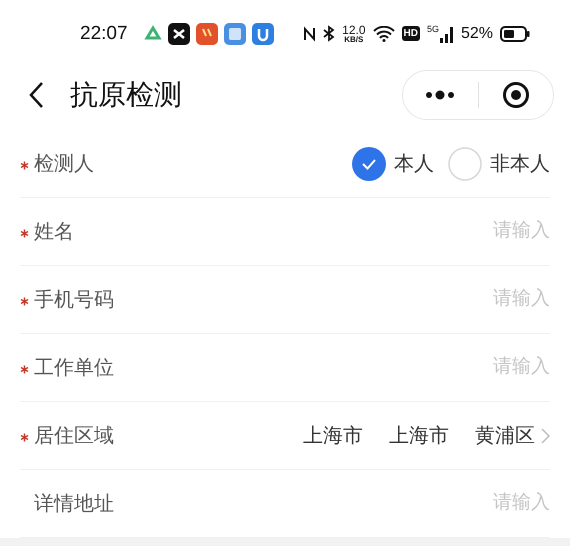  I want to click on field-label: 手机号码, so click(74, 300).